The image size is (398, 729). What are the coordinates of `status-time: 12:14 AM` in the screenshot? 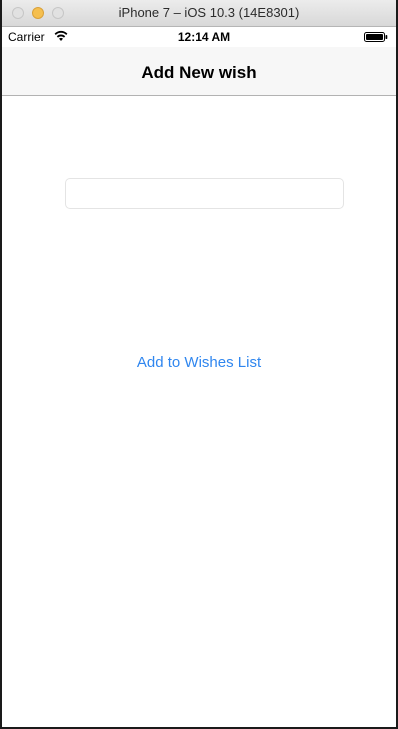 It's located at (204, 37).